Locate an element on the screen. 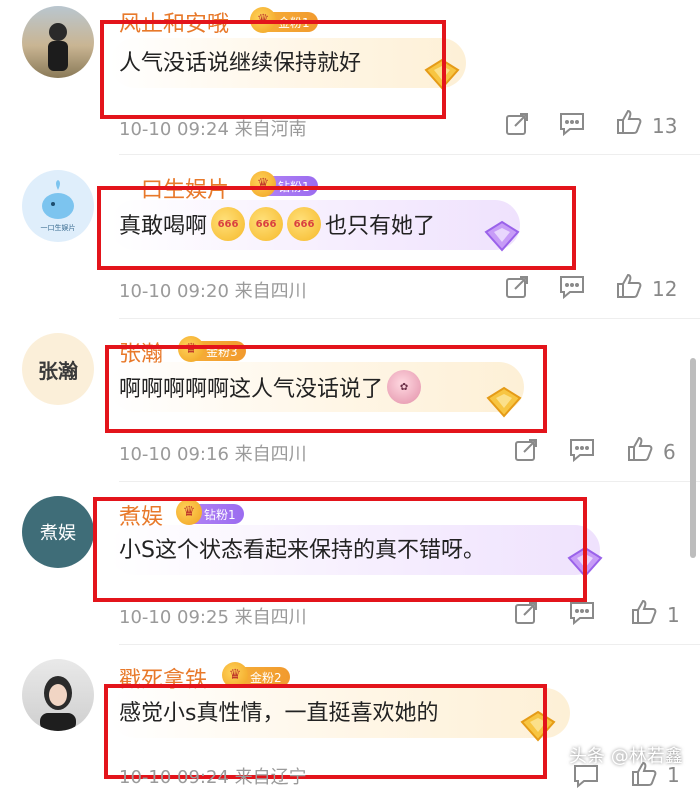  comment-meta: 10-10 09:20 来自四川 is located at coordinates (213, 291).